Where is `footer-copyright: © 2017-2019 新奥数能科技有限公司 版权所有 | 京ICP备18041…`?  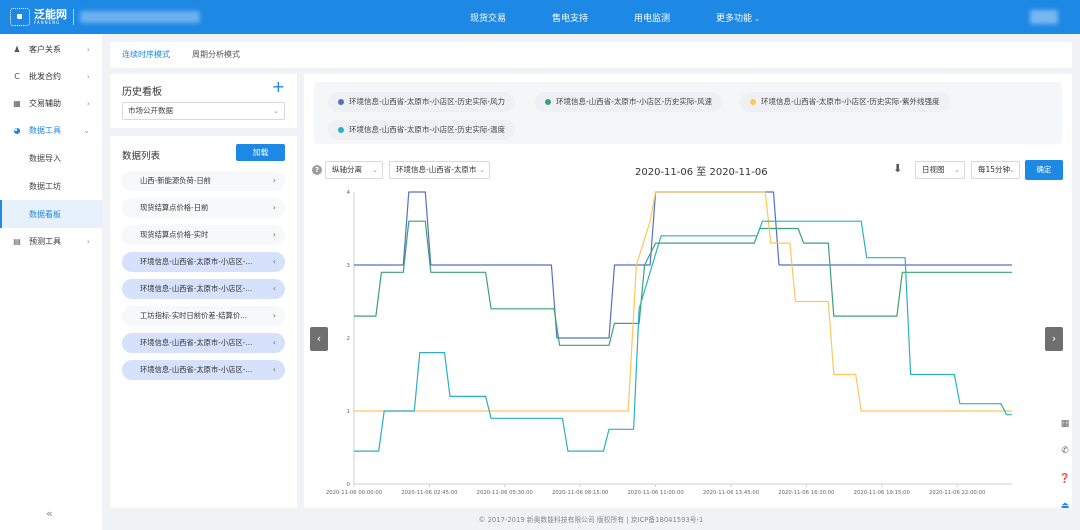
footer-copyright: © 2017-2019 新奥数能科技有限公司 版权所有 | 京ICP备18041… is located at coordinates (591, 520).